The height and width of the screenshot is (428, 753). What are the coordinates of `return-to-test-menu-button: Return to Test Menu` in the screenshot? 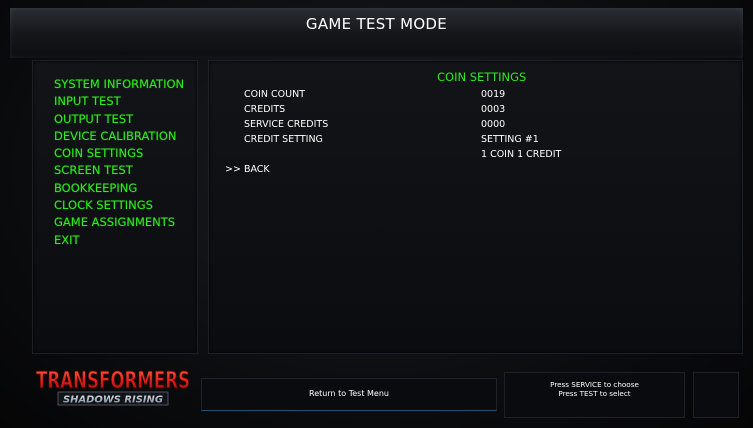 It's located at (349, 394).